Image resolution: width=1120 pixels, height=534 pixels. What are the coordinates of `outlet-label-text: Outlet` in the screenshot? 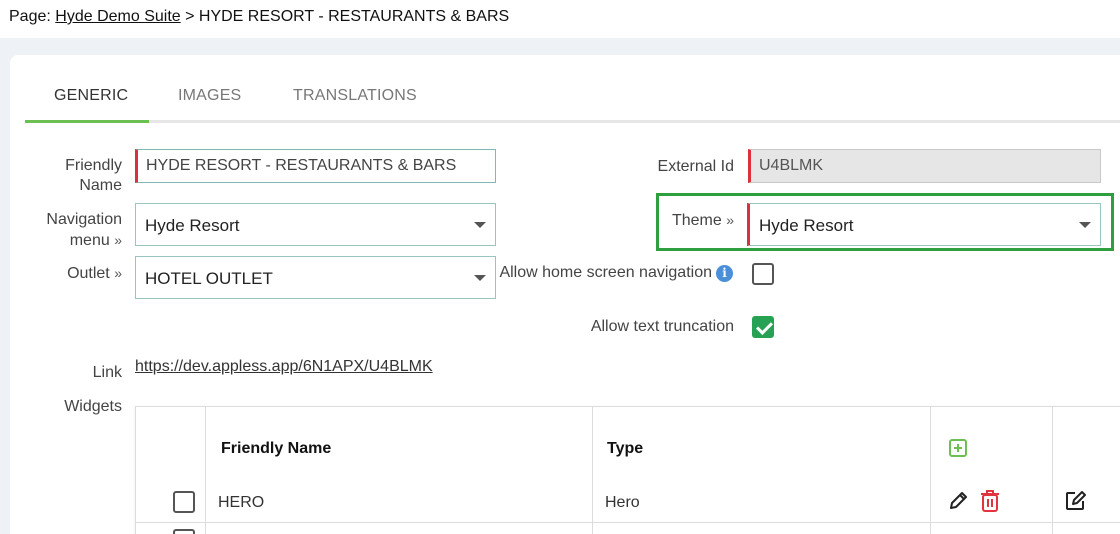 It's located at (88, 273).